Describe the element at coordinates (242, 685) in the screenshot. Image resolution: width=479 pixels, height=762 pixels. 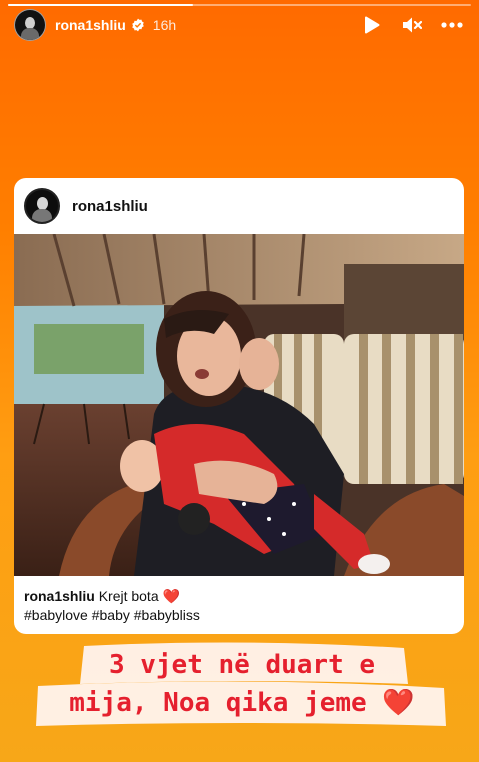
I see `text-sticker: 3 vjet në duart e mija, Noa qika jeme ❤️` at that location.